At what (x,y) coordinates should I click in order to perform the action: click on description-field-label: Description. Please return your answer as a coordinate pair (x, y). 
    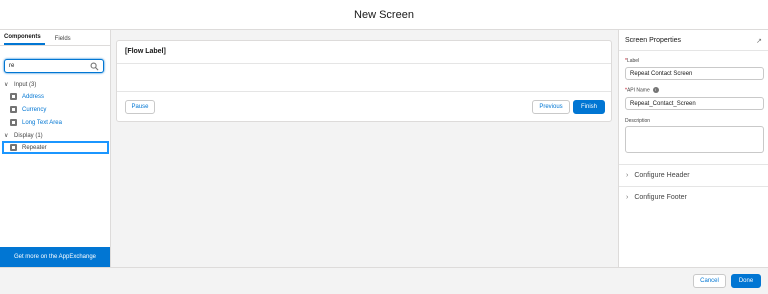
    Looking at the image, I should click on (638, 121).